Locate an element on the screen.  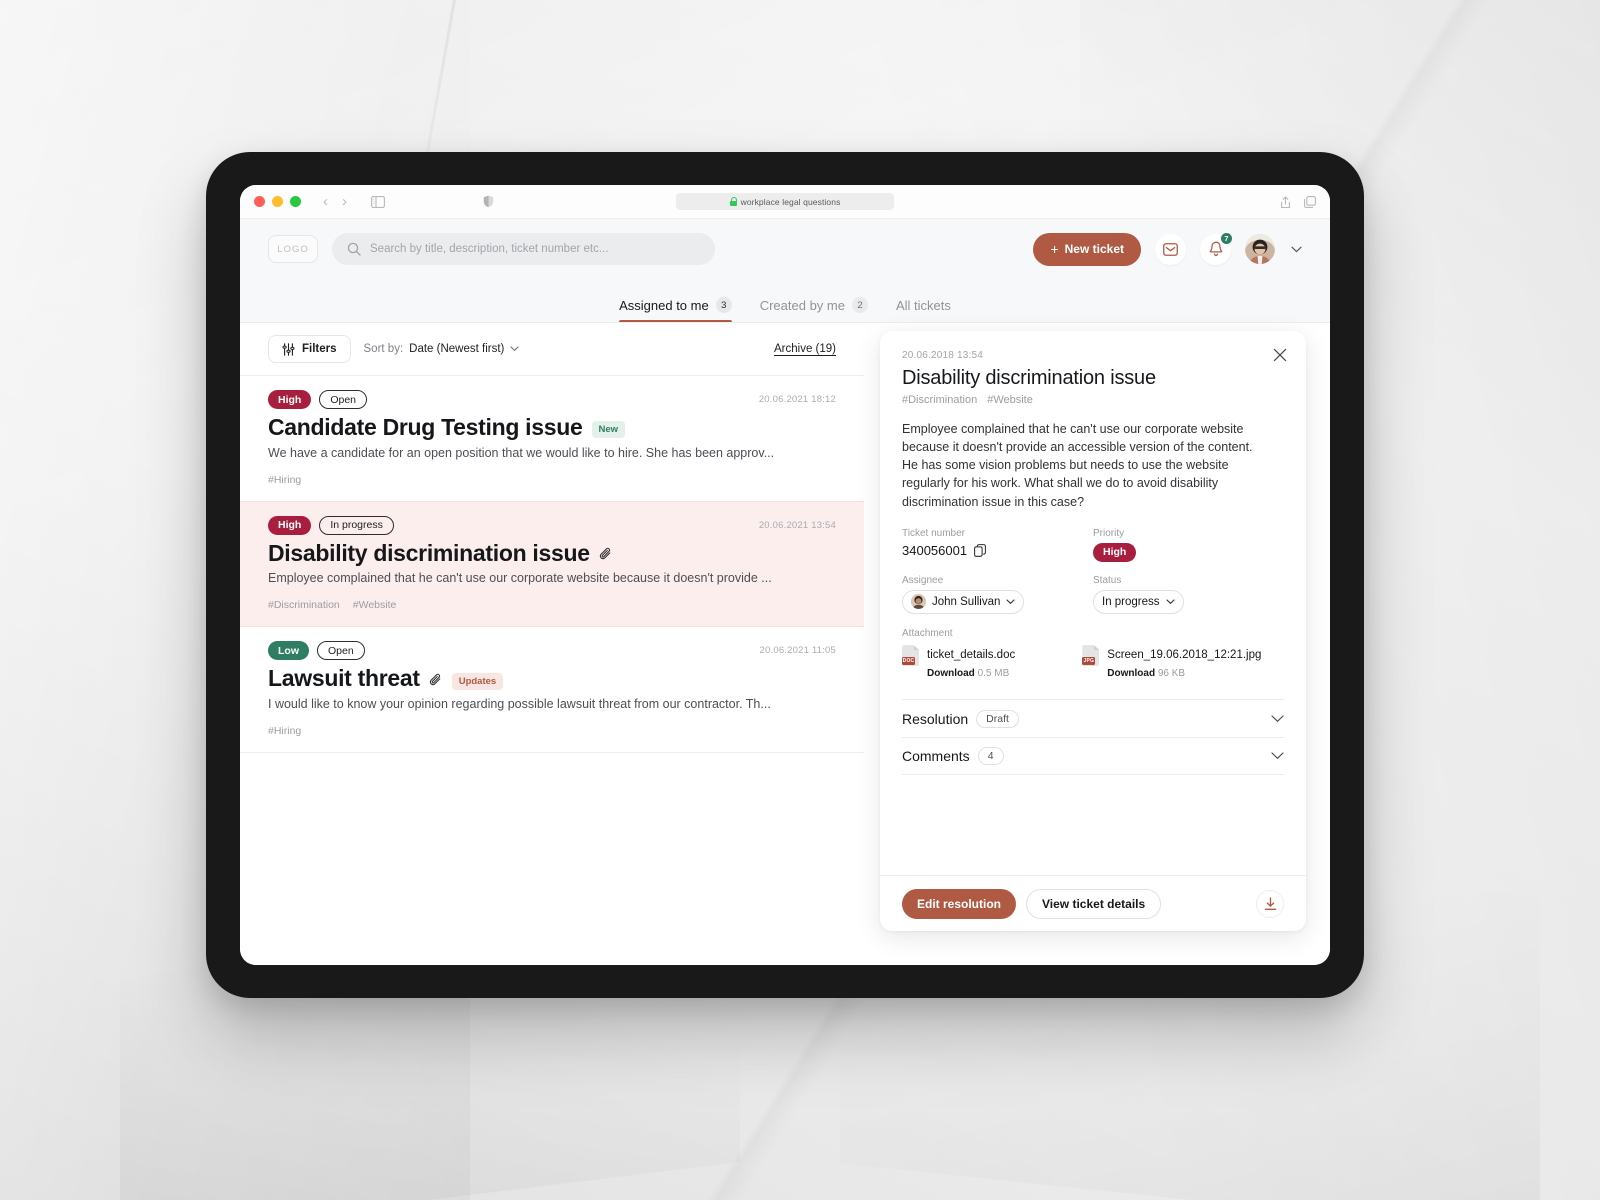
status-select: In progress is located at coordinates (1138, 601).